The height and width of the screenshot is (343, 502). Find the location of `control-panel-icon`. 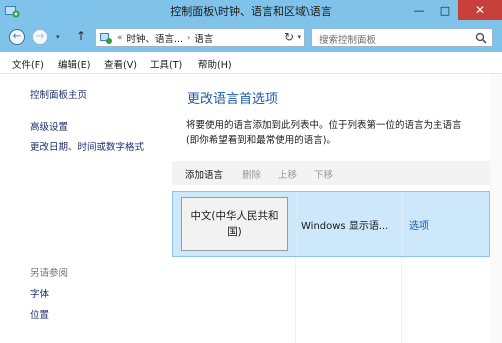

control-panel-icon is located at coordinates (106, 38).